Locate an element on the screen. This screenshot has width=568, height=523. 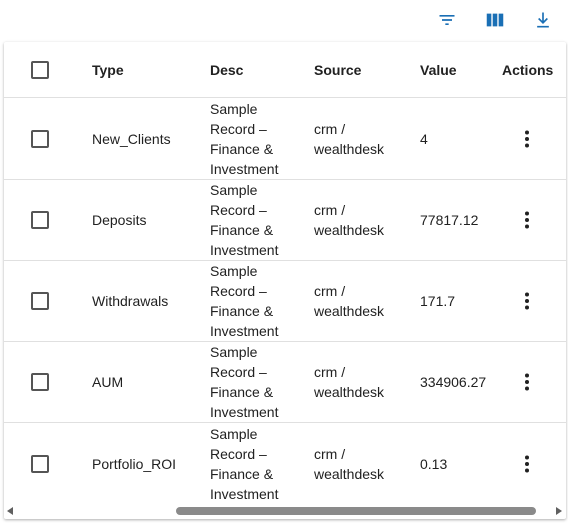
column-header-type: Type is located at coordinates (147, 69).